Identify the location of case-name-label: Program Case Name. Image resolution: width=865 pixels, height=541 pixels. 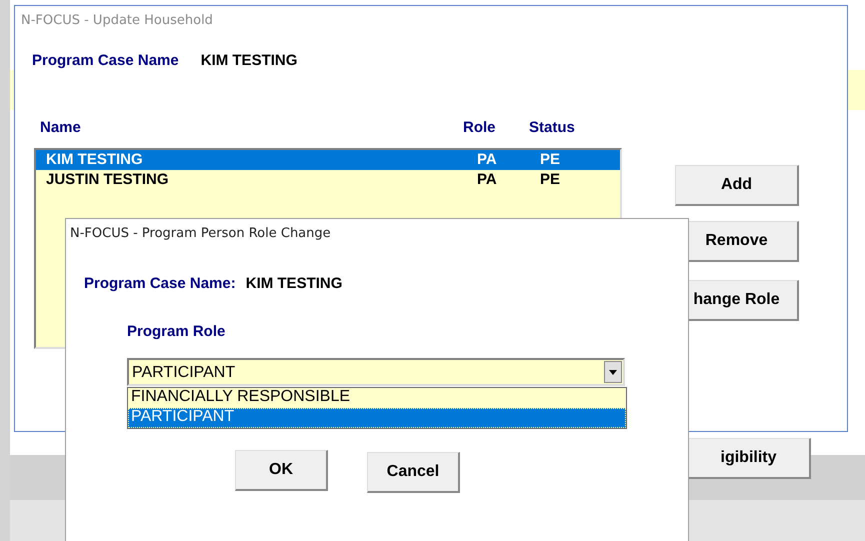
(105, 60).